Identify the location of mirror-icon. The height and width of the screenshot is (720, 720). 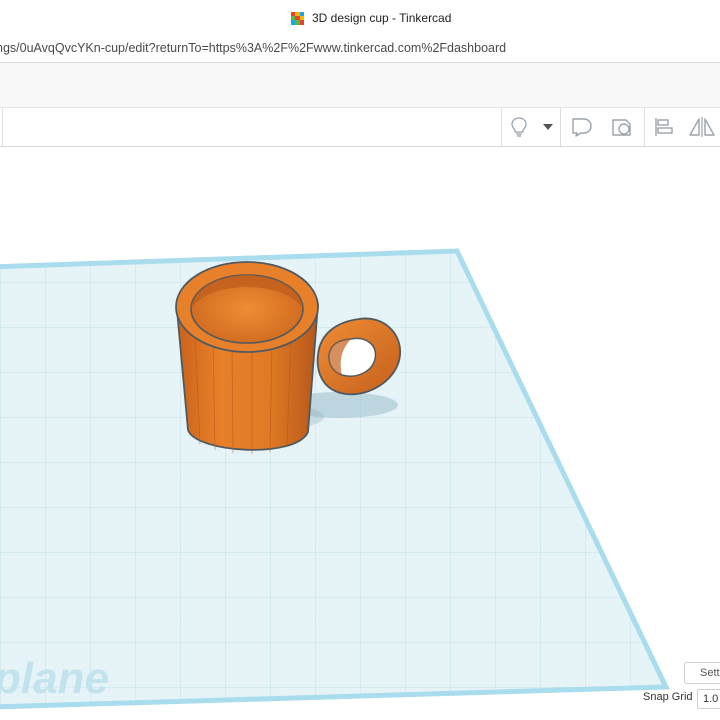
(702, 127).